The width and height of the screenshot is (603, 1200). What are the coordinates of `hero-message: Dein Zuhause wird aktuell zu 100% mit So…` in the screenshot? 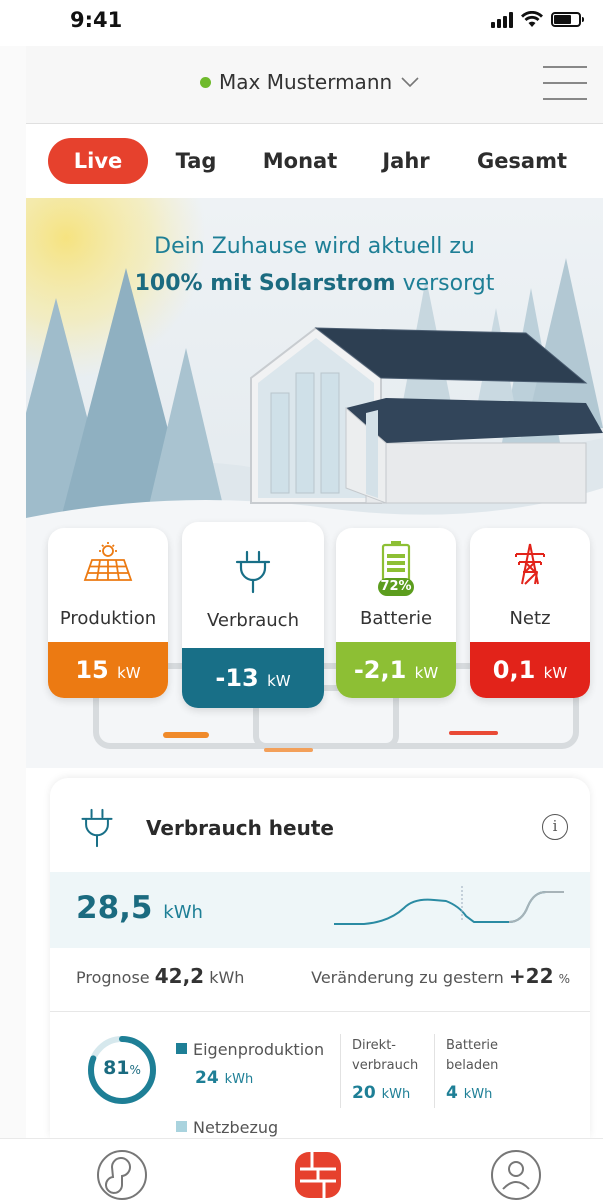 It's located at (314, 265).